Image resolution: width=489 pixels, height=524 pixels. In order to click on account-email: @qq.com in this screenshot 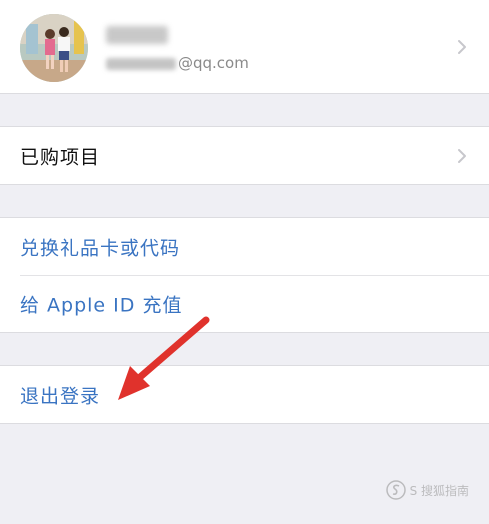, I will do `click(177, 64)`.